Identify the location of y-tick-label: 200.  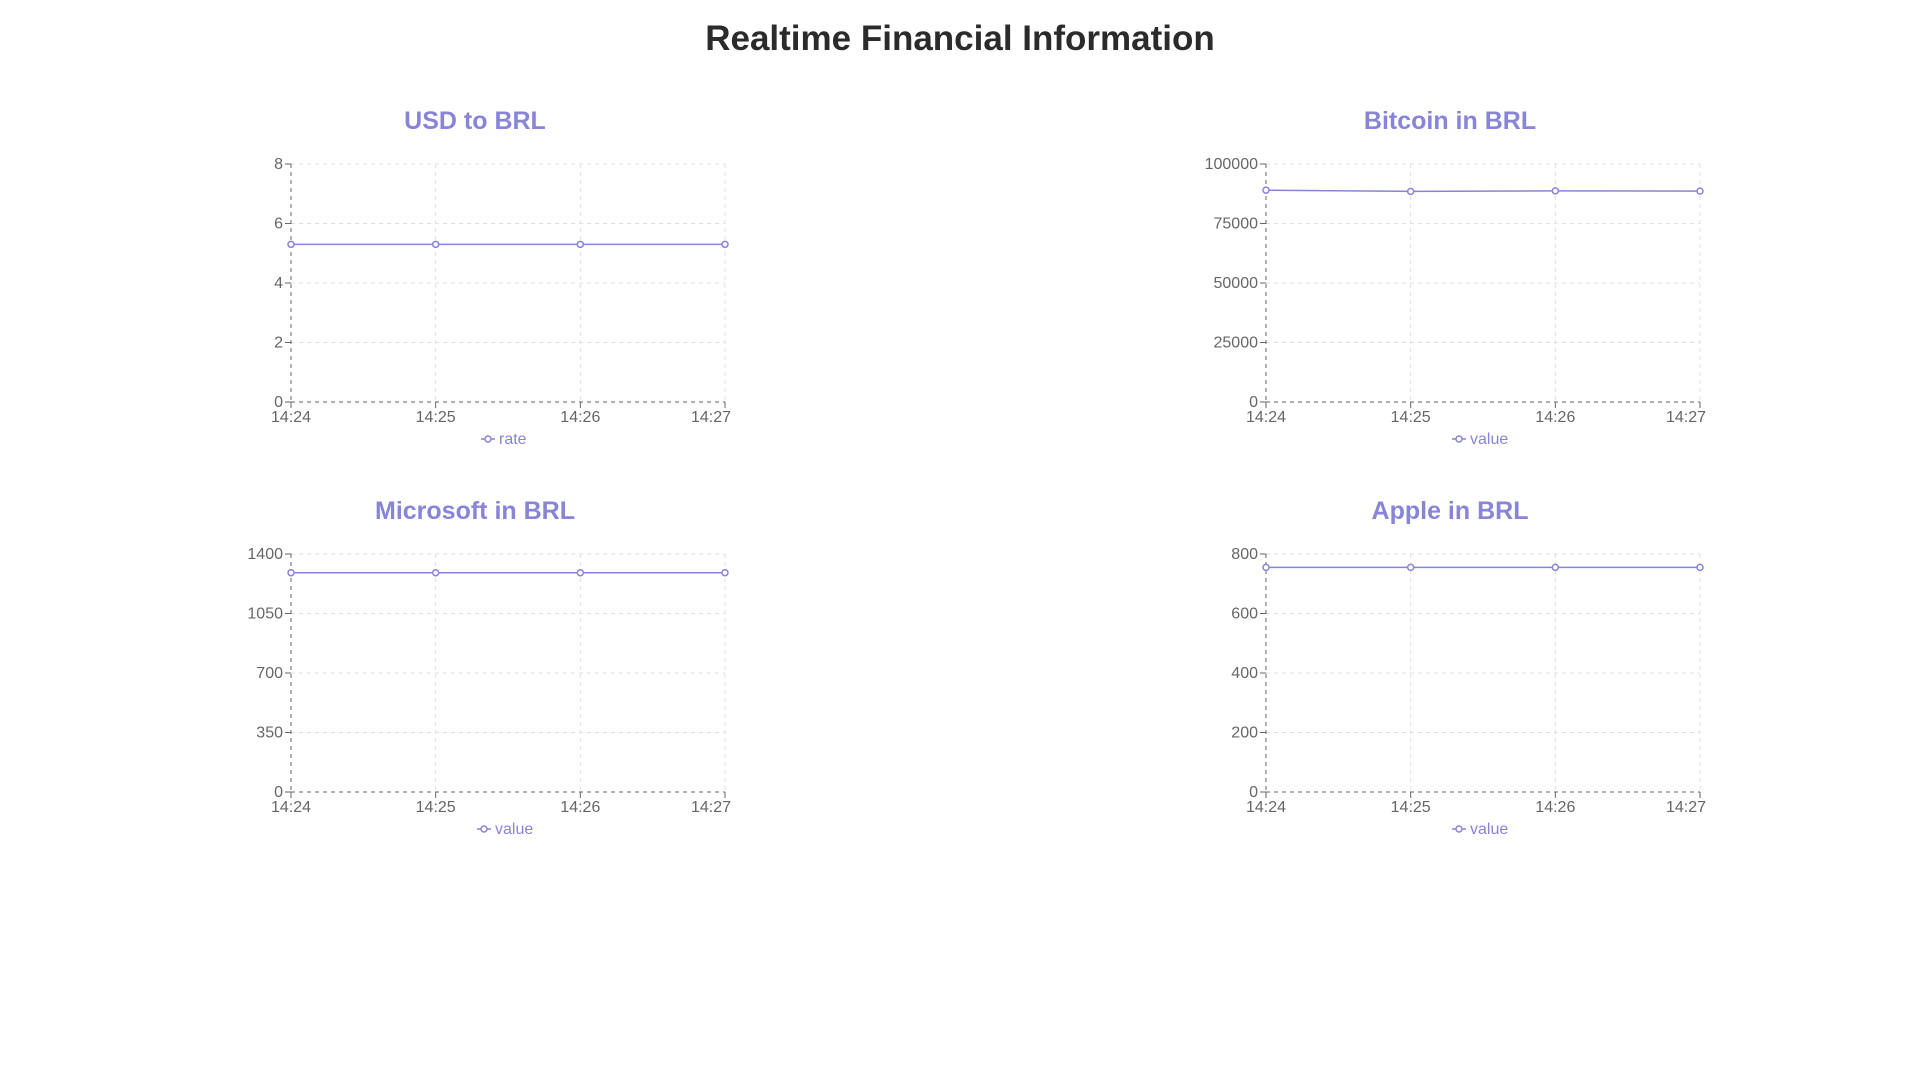
(1244, 733).